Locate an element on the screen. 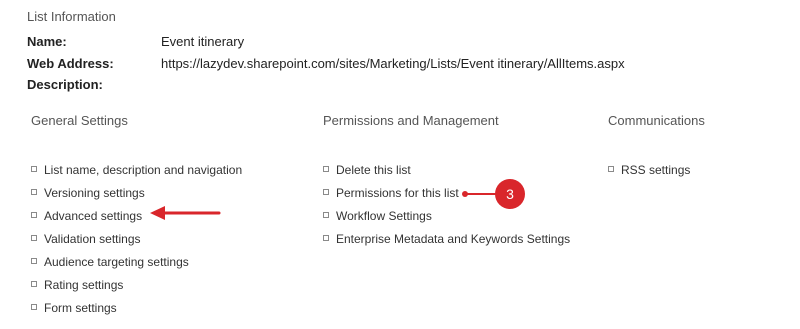 The height and width of the screenshot is (329, 800). name-value: Event itinerary is located at coordinates (203, 41).